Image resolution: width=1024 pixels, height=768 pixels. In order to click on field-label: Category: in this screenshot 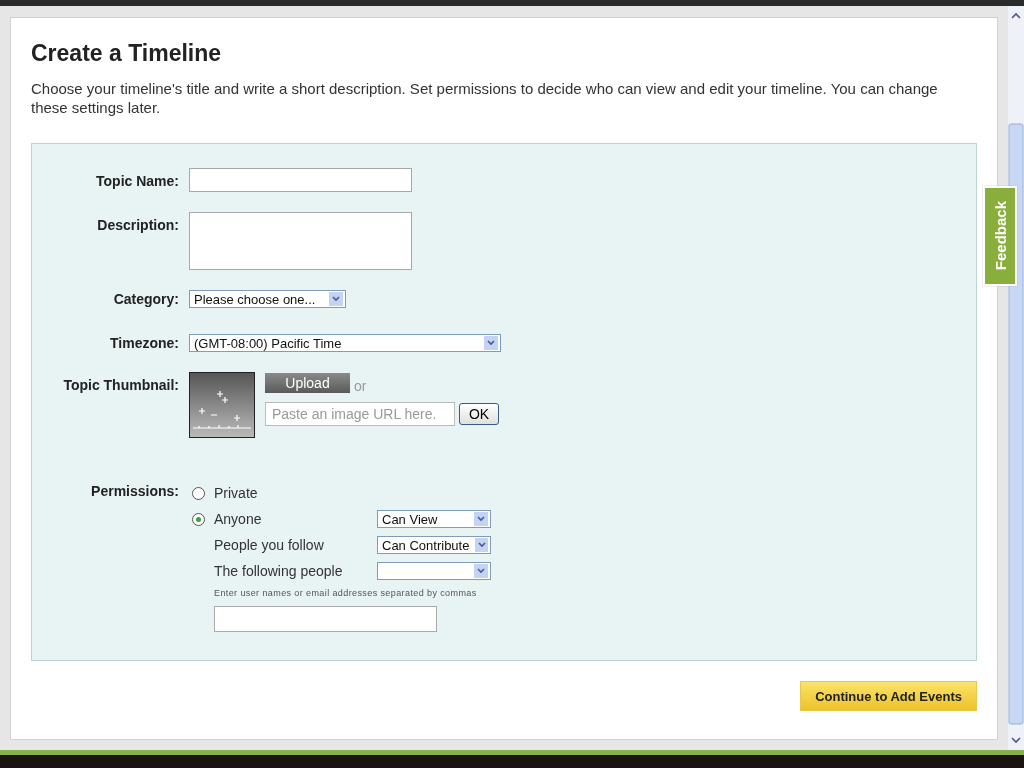, I will do `click(145, 299)`.